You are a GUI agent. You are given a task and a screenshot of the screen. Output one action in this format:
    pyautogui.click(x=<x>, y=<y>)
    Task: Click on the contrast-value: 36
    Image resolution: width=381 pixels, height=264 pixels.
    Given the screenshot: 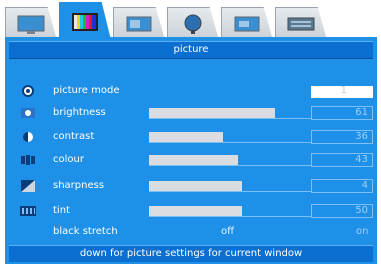 What is the action you would take?
    pyautogui.click(x=342, y=137)
    